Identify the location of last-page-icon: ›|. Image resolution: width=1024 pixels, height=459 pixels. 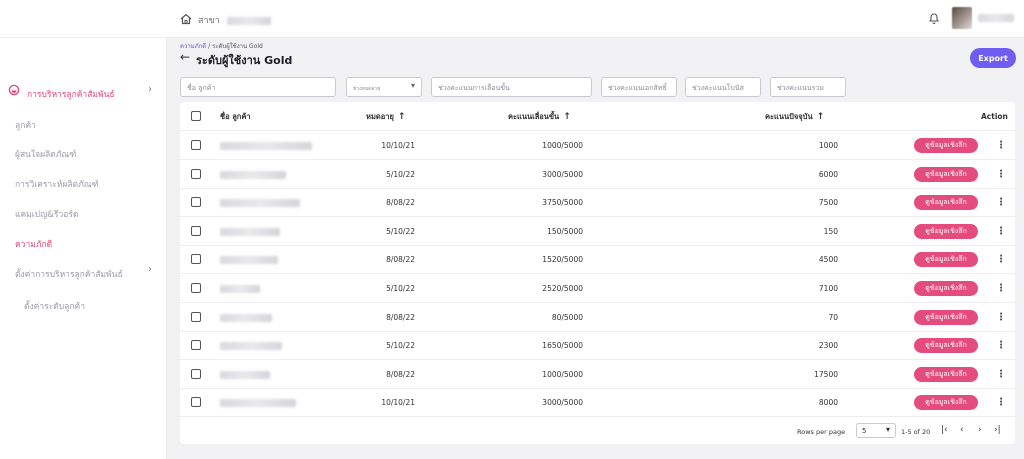
(997, 430).